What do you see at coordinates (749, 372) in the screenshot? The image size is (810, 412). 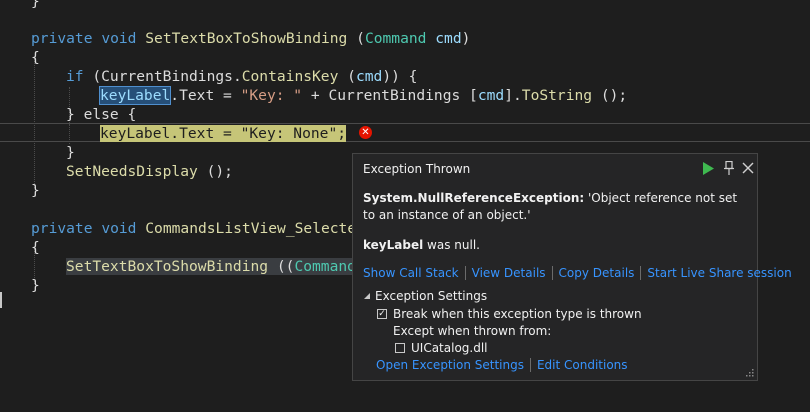 I see `resize-grip-icon` at bounding box center [749, 372].